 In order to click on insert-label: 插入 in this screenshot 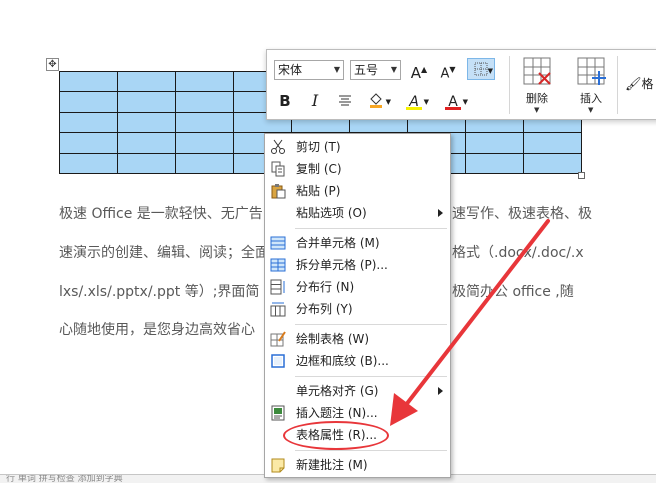, I will do `click(591, 98)`.